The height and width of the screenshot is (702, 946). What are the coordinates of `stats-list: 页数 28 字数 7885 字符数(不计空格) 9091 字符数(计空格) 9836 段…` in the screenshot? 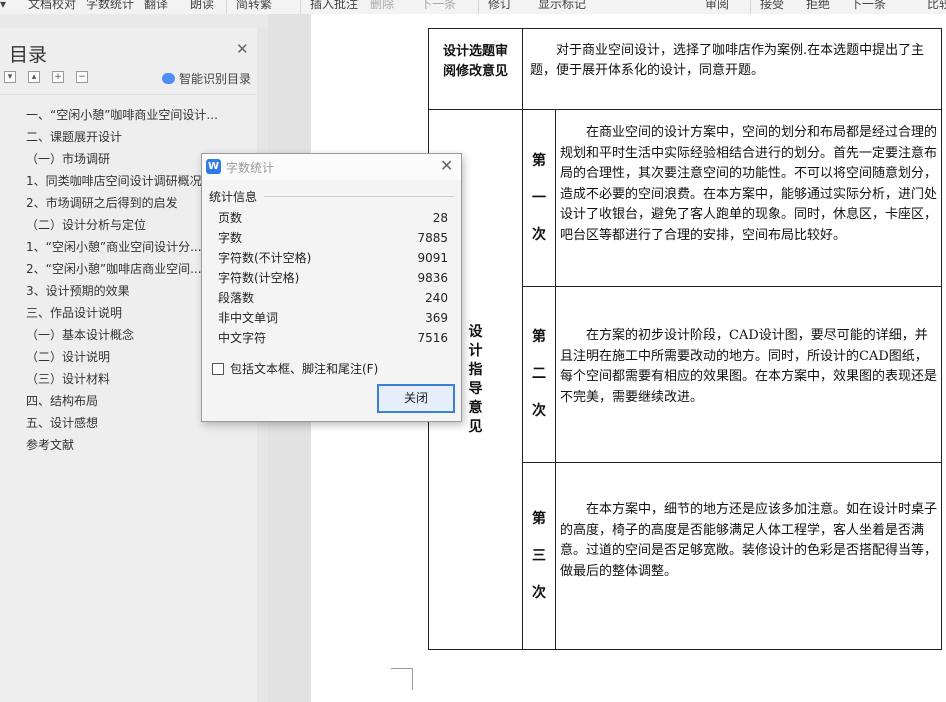 It's located at (333, 278).